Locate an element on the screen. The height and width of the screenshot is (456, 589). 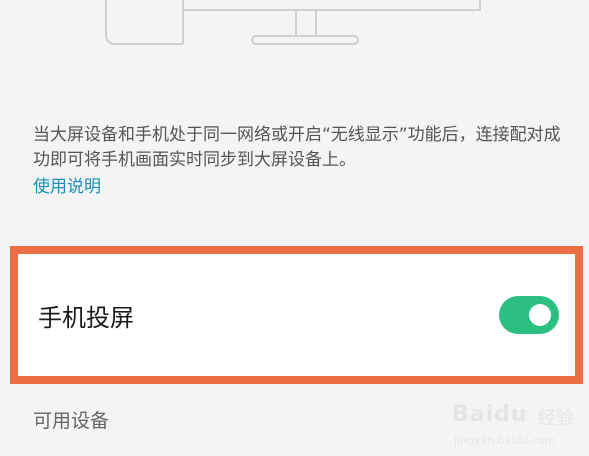
setting-label: 手机投屏 is located at coordinates (86, 317).